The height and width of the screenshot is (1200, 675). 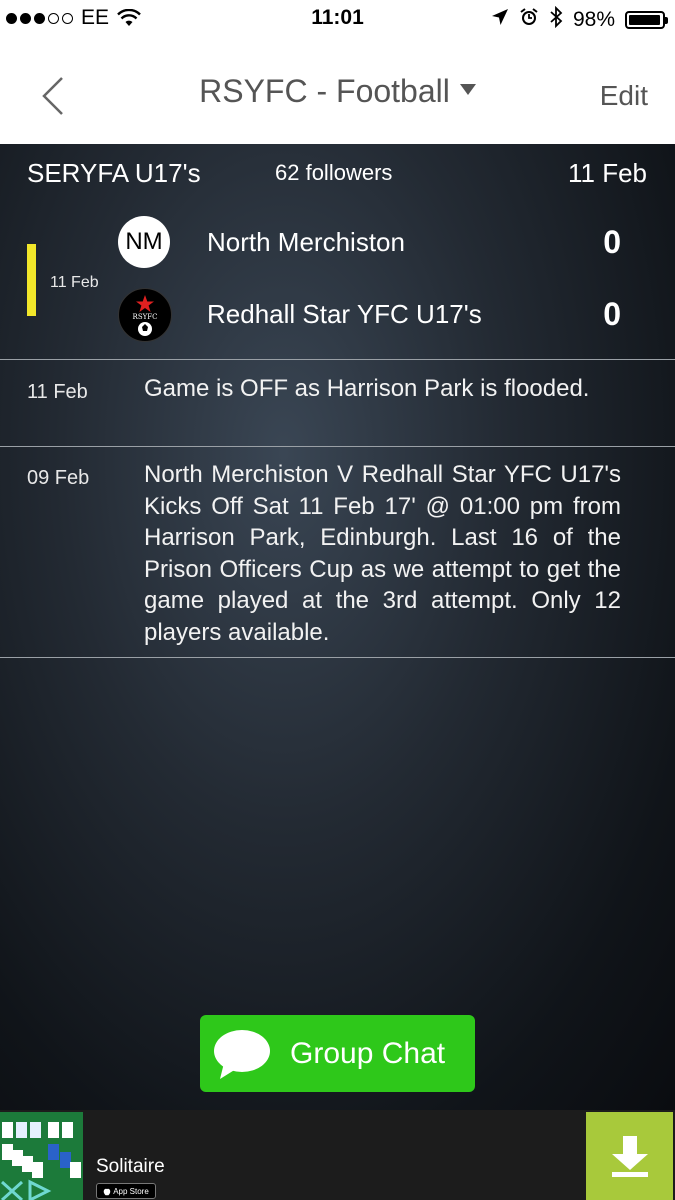 I want to click on league-date: 11 Feb, so click(x=607, y=173).